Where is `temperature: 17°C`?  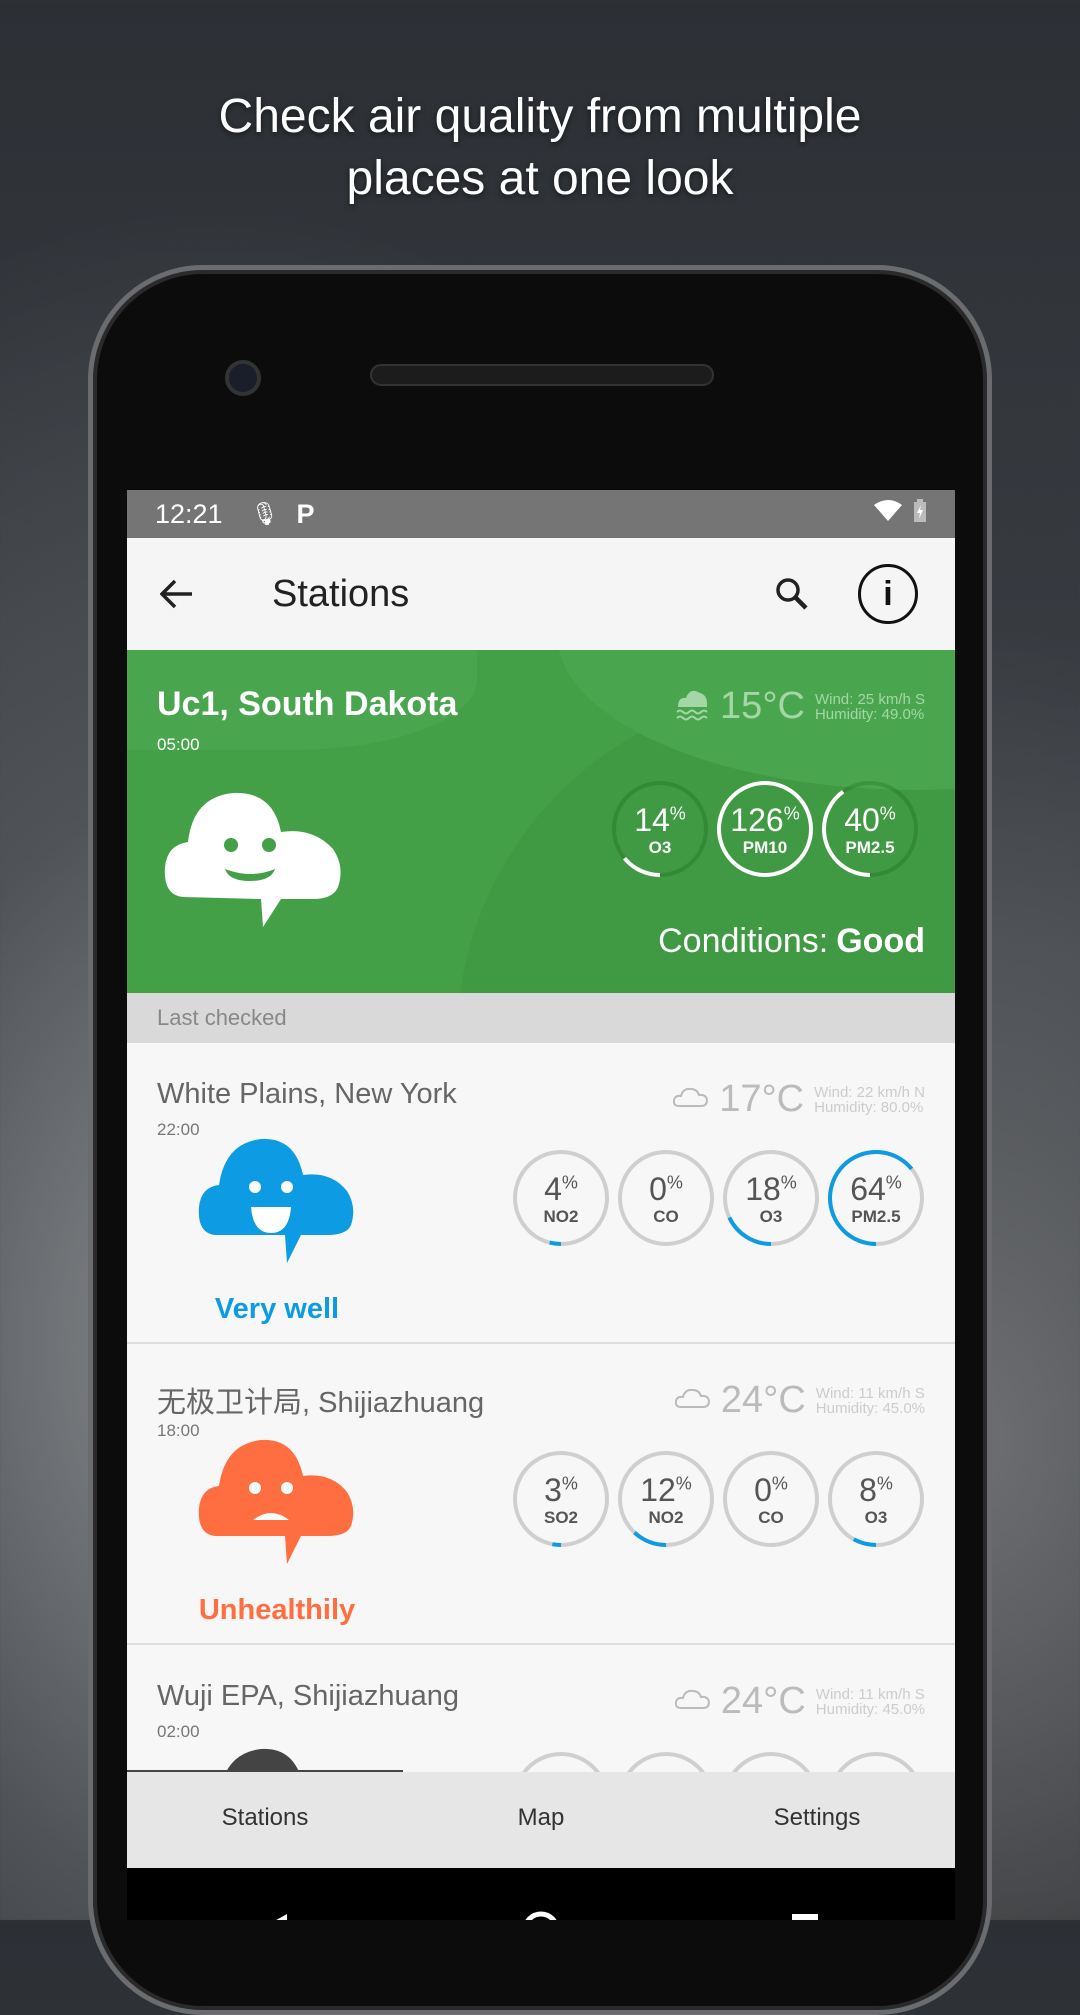 temperature: 17°C is located at coordinates (762, 1099).